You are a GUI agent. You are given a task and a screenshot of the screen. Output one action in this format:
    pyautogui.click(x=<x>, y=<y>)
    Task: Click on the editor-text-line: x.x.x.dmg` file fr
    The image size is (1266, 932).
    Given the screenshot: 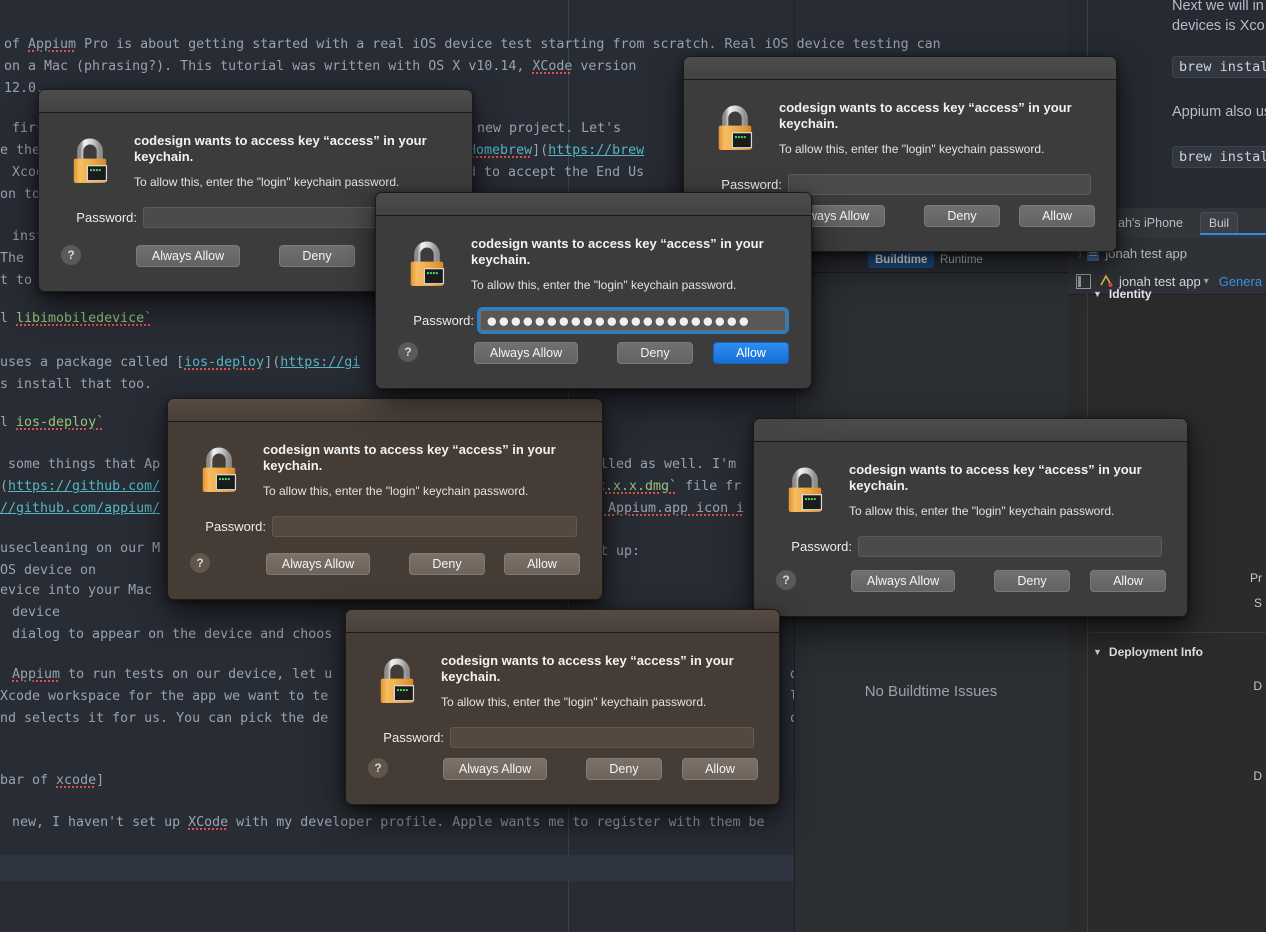 What is the action you would take?
    pyautogui.click(x=669, y=486)
    